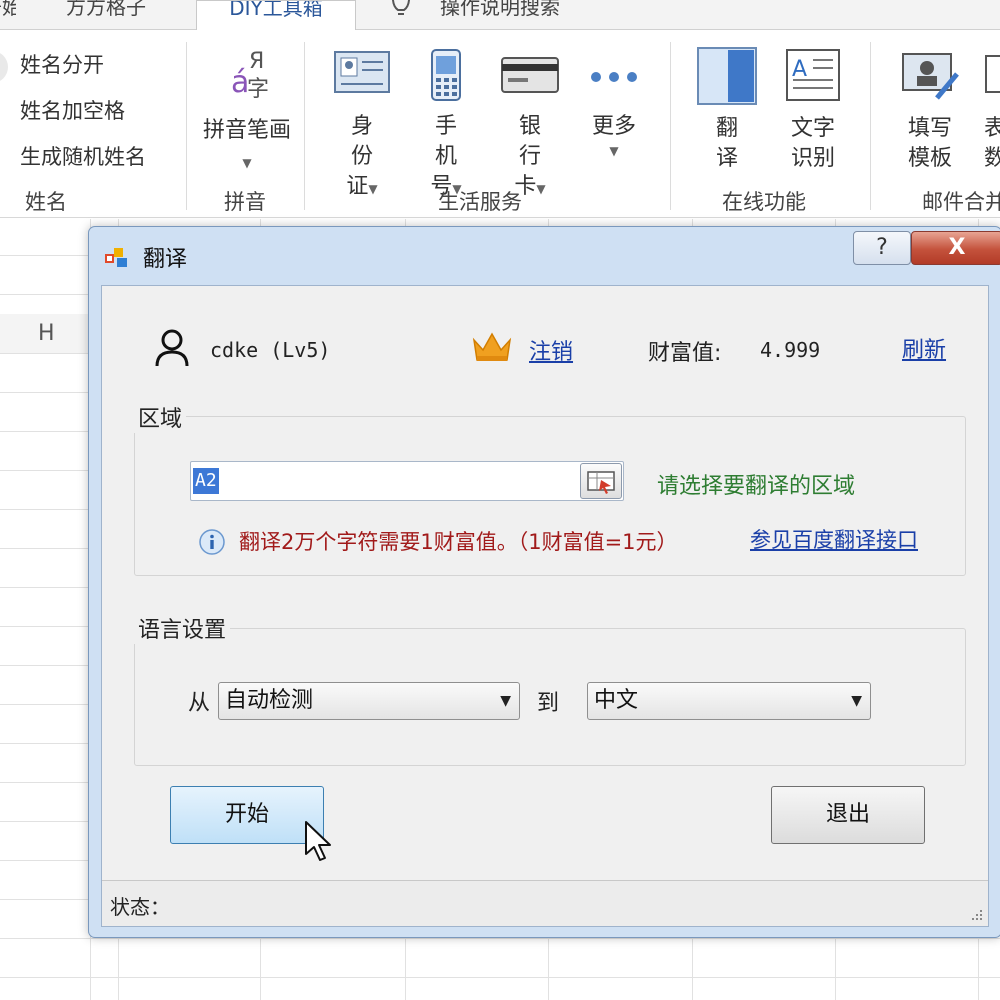 The image size is (1000, 1000). I want to click on tab-diy-toolbox: DIY工具箱, so click(276, 15).